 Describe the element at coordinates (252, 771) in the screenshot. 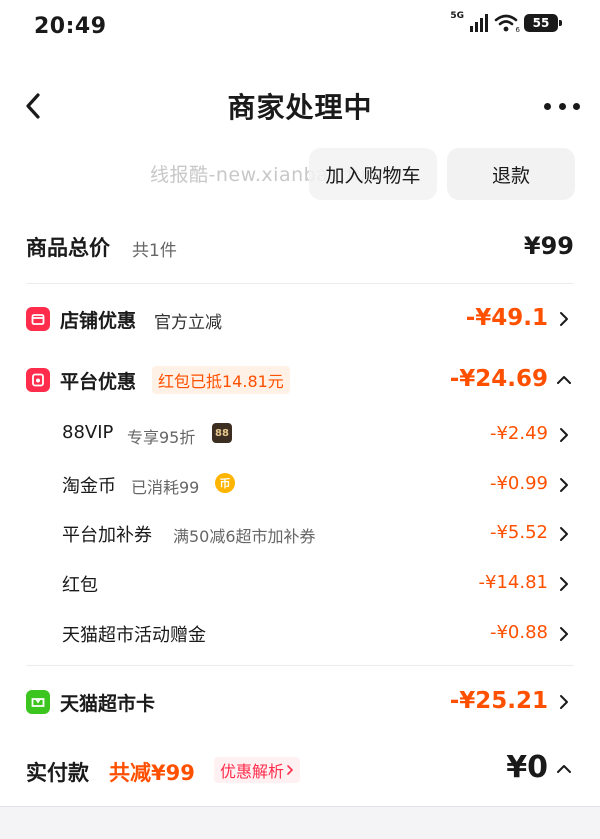

I see `discount-analysis-label: 优惠解析` at that location.